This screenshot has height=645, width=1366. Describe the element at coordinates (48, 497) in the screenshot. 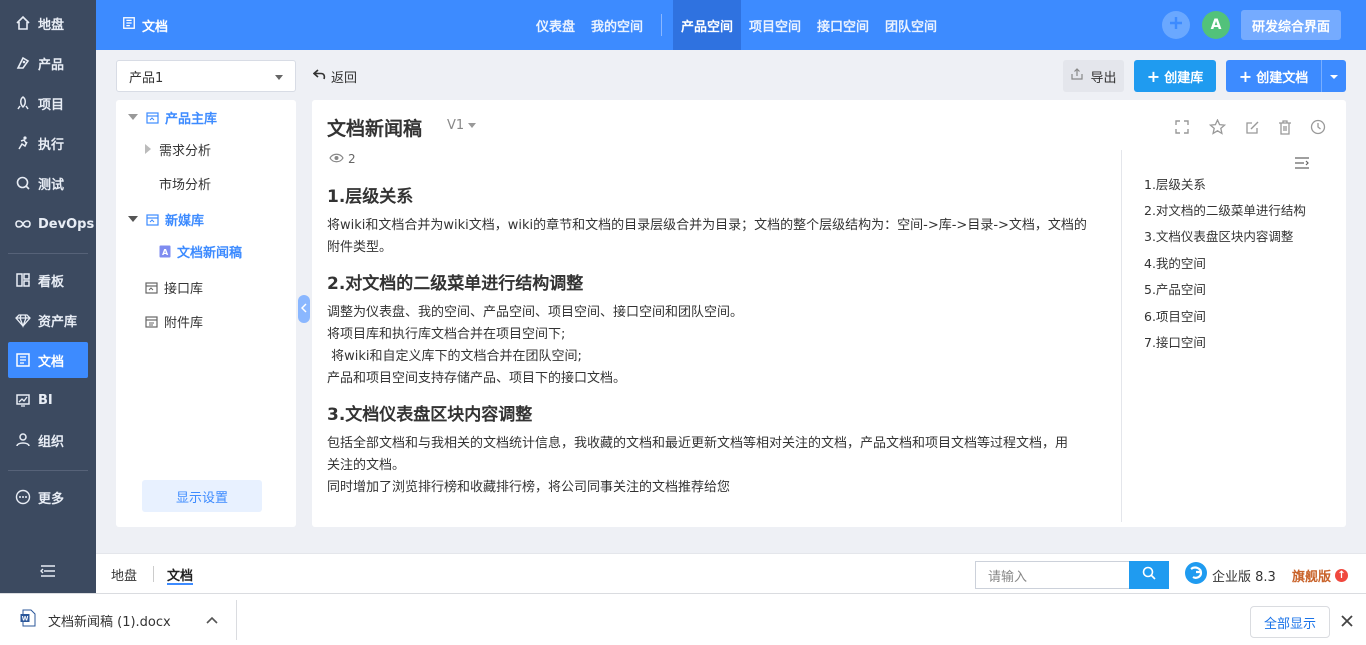

I see `nav-item-more: 更多` at that location.